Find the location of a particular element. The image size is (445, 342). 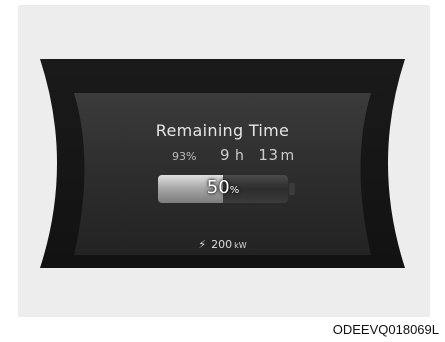

charging-power-value: 200 is located at coordinates (222, 244).